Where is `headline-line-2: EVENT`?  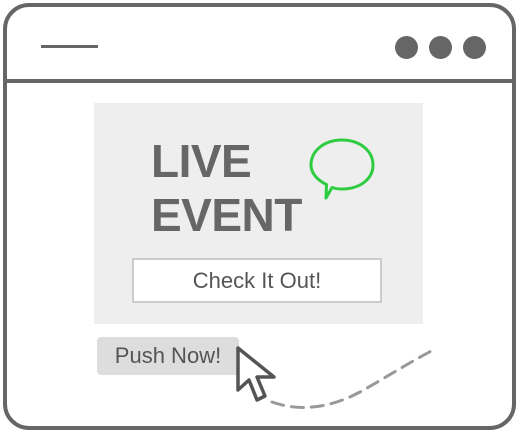
headline-line-2: EVENT is located at coordinates (226, 215).